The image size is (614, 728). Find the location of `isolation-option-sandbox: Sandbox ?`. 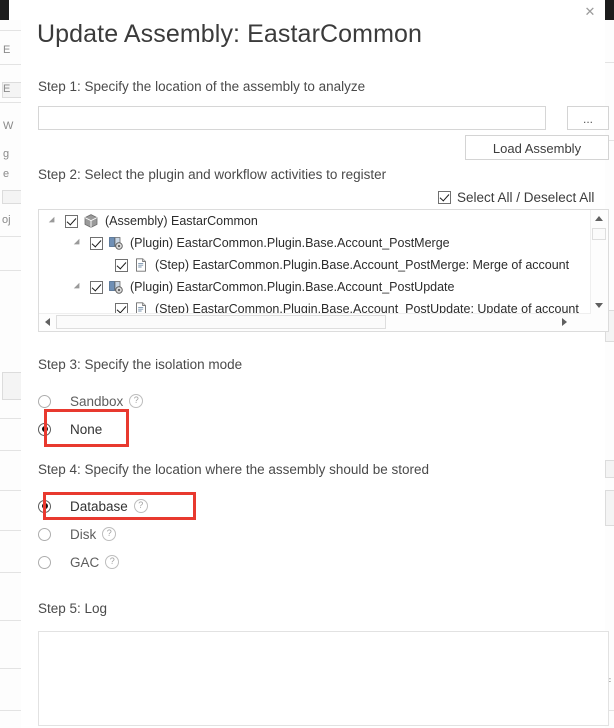

isolation-option-sandbox: Sandbox ? is located at coordinates (91, 401).